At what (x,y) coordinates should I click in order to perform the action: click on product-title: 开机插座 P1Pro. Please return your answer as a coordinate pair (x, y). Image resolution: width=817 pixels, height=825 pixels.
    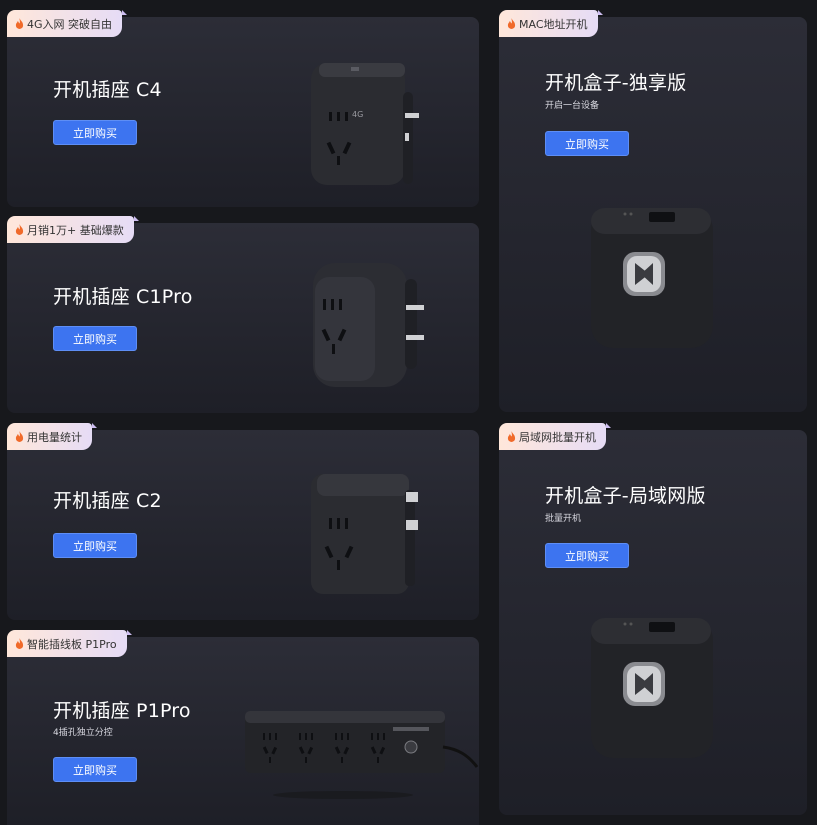
    Looking at the image, I should click on (122, 711).